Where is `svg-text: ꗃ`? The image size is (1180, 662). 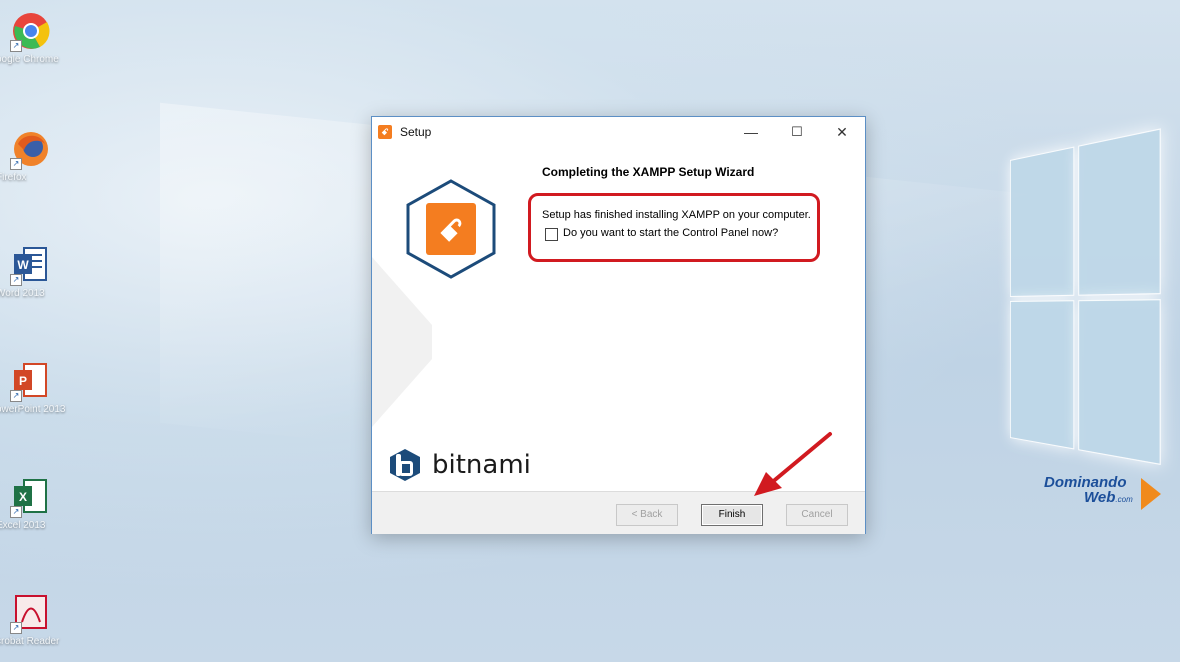 svg-text: ꗃ is located at coordinates (451, 231).